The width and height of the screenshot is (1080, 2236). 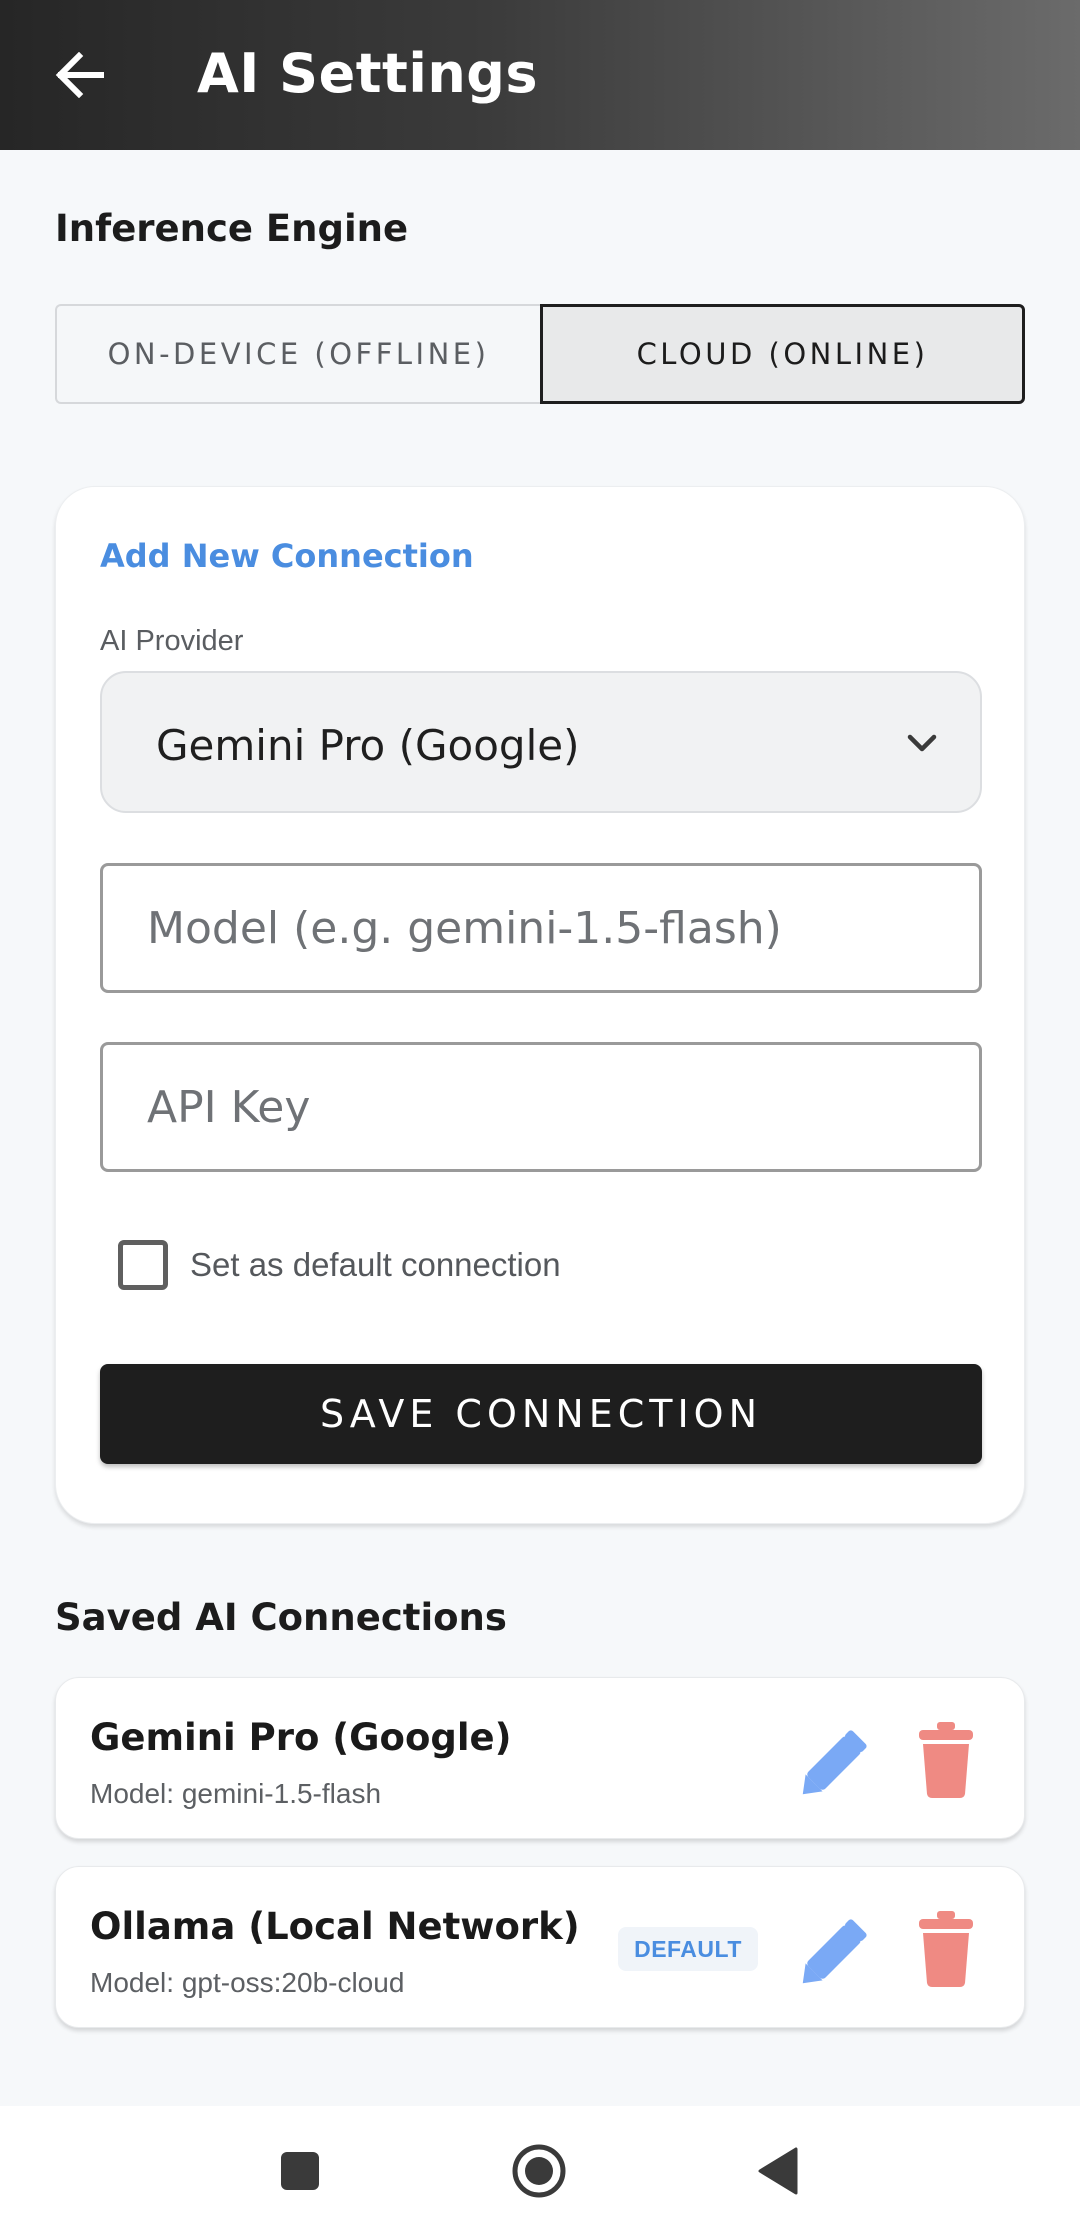 What do you see at coordinates (247, 1982) in the screenshot?
I see `connection-model: Model: gpt-oss:20b-cloud` at bounding box center [247, 1982].